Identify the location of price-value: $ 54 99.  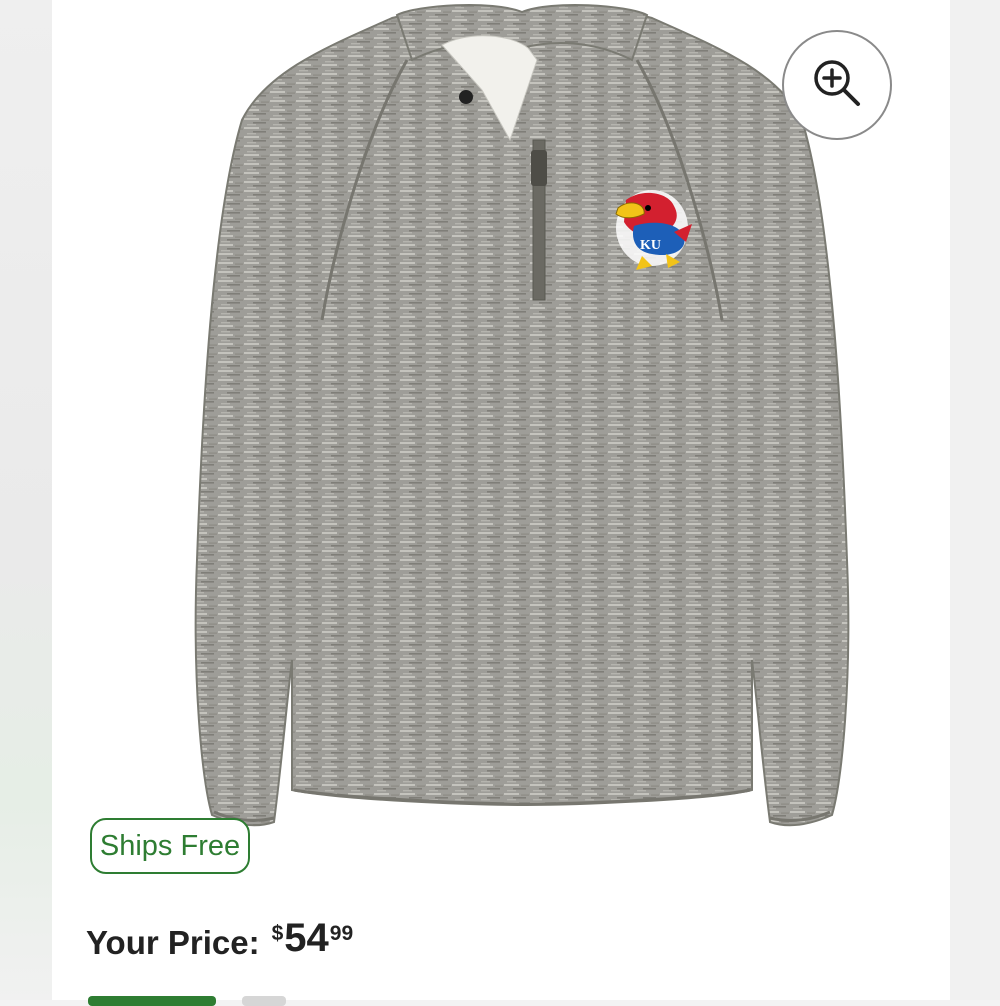
(313, 938).